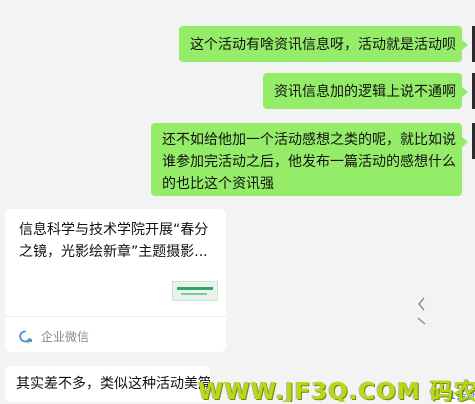 This screenshot has width=475, height=404. I want to click on message-text-line: 谁参加完活动之后，他发布一篇活动的感想什么, so click(309, 162).